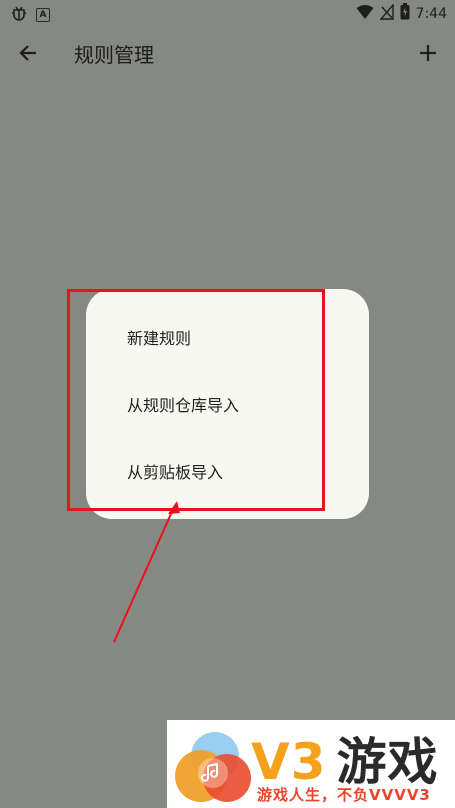  Describe the element at coordinates (43, 15) in the screenshot. I see `notification-a-icon: A` at that location.